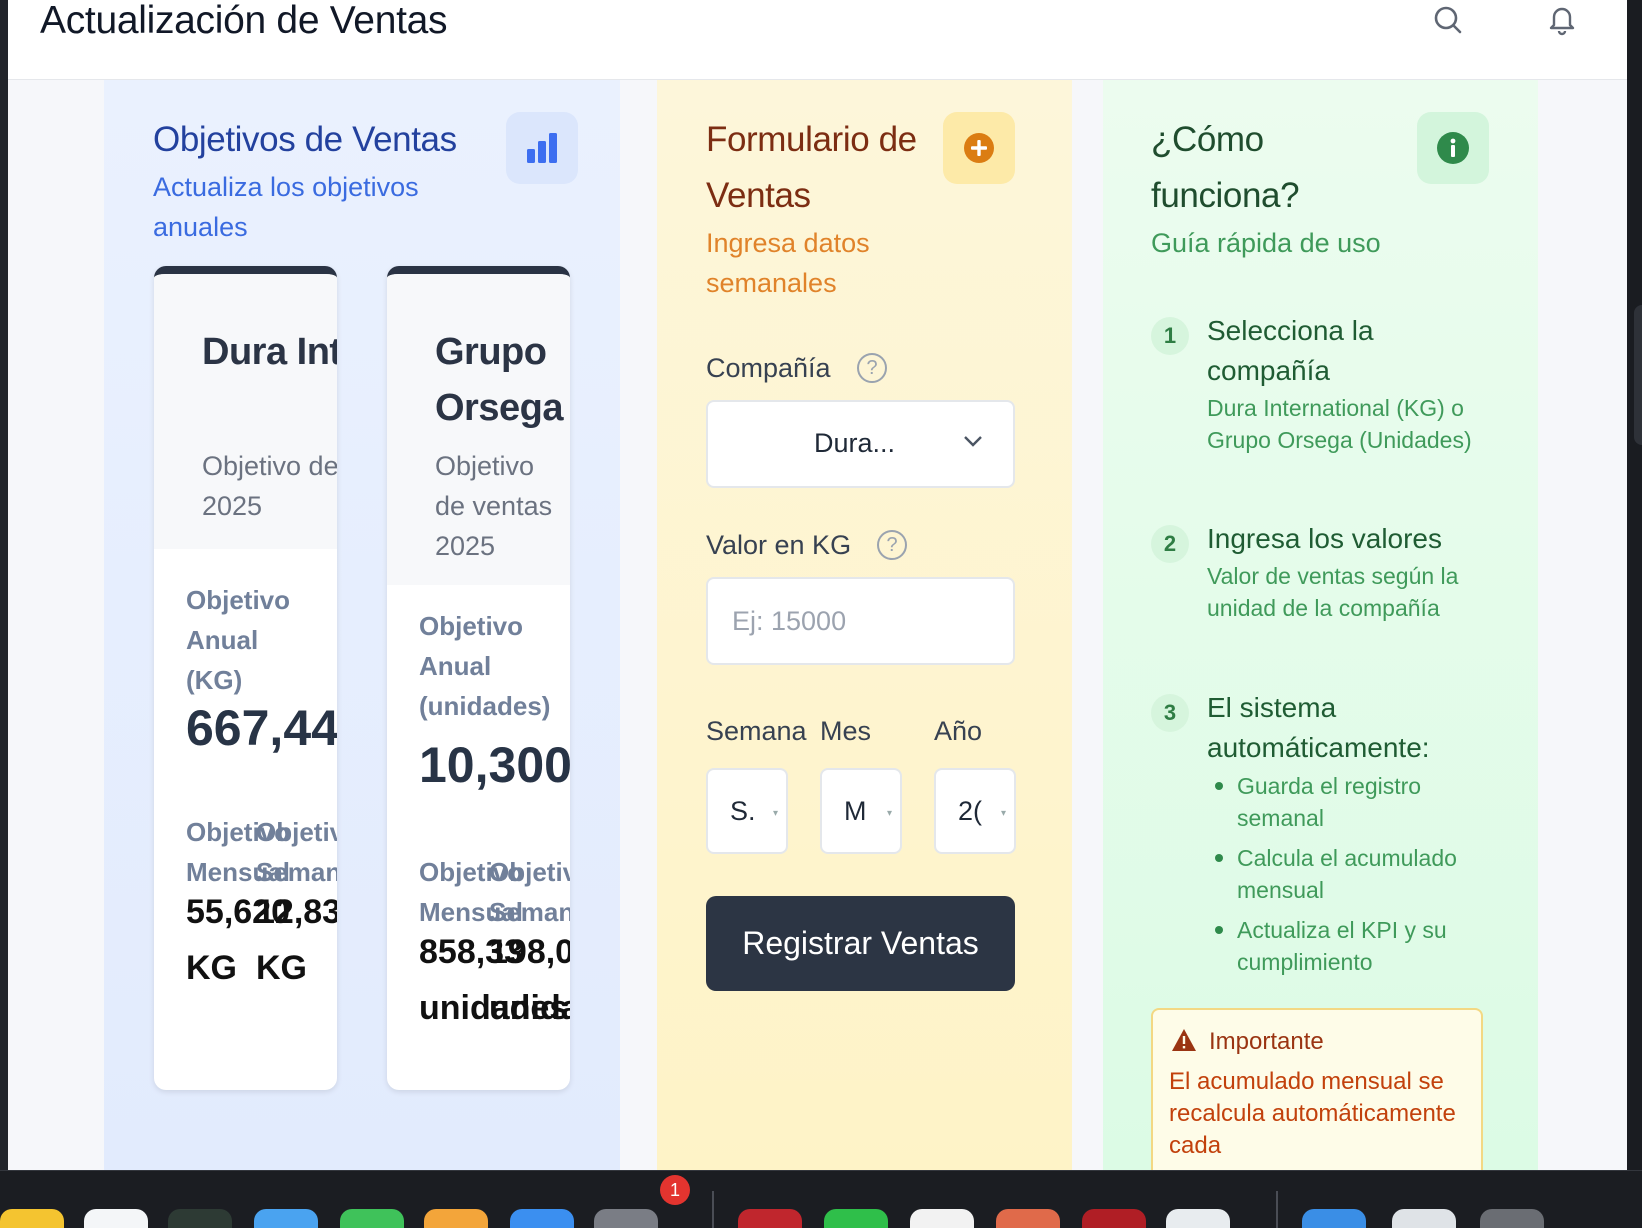  I want to click on preview-app-icon, so click(286, 1218).